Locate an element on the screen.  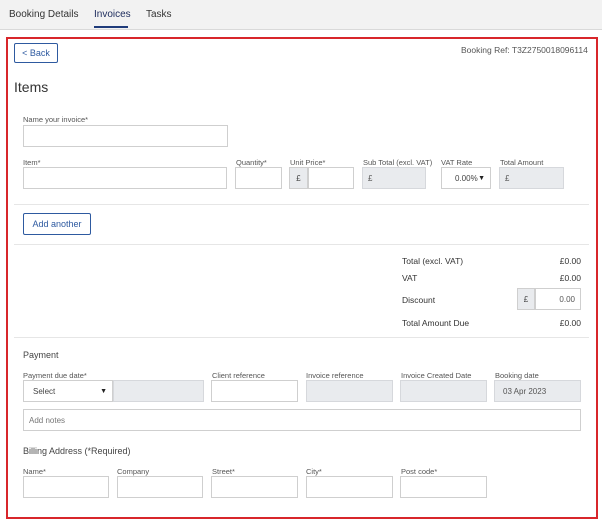
discount-label: Discount is located at coordinates (419, 300).